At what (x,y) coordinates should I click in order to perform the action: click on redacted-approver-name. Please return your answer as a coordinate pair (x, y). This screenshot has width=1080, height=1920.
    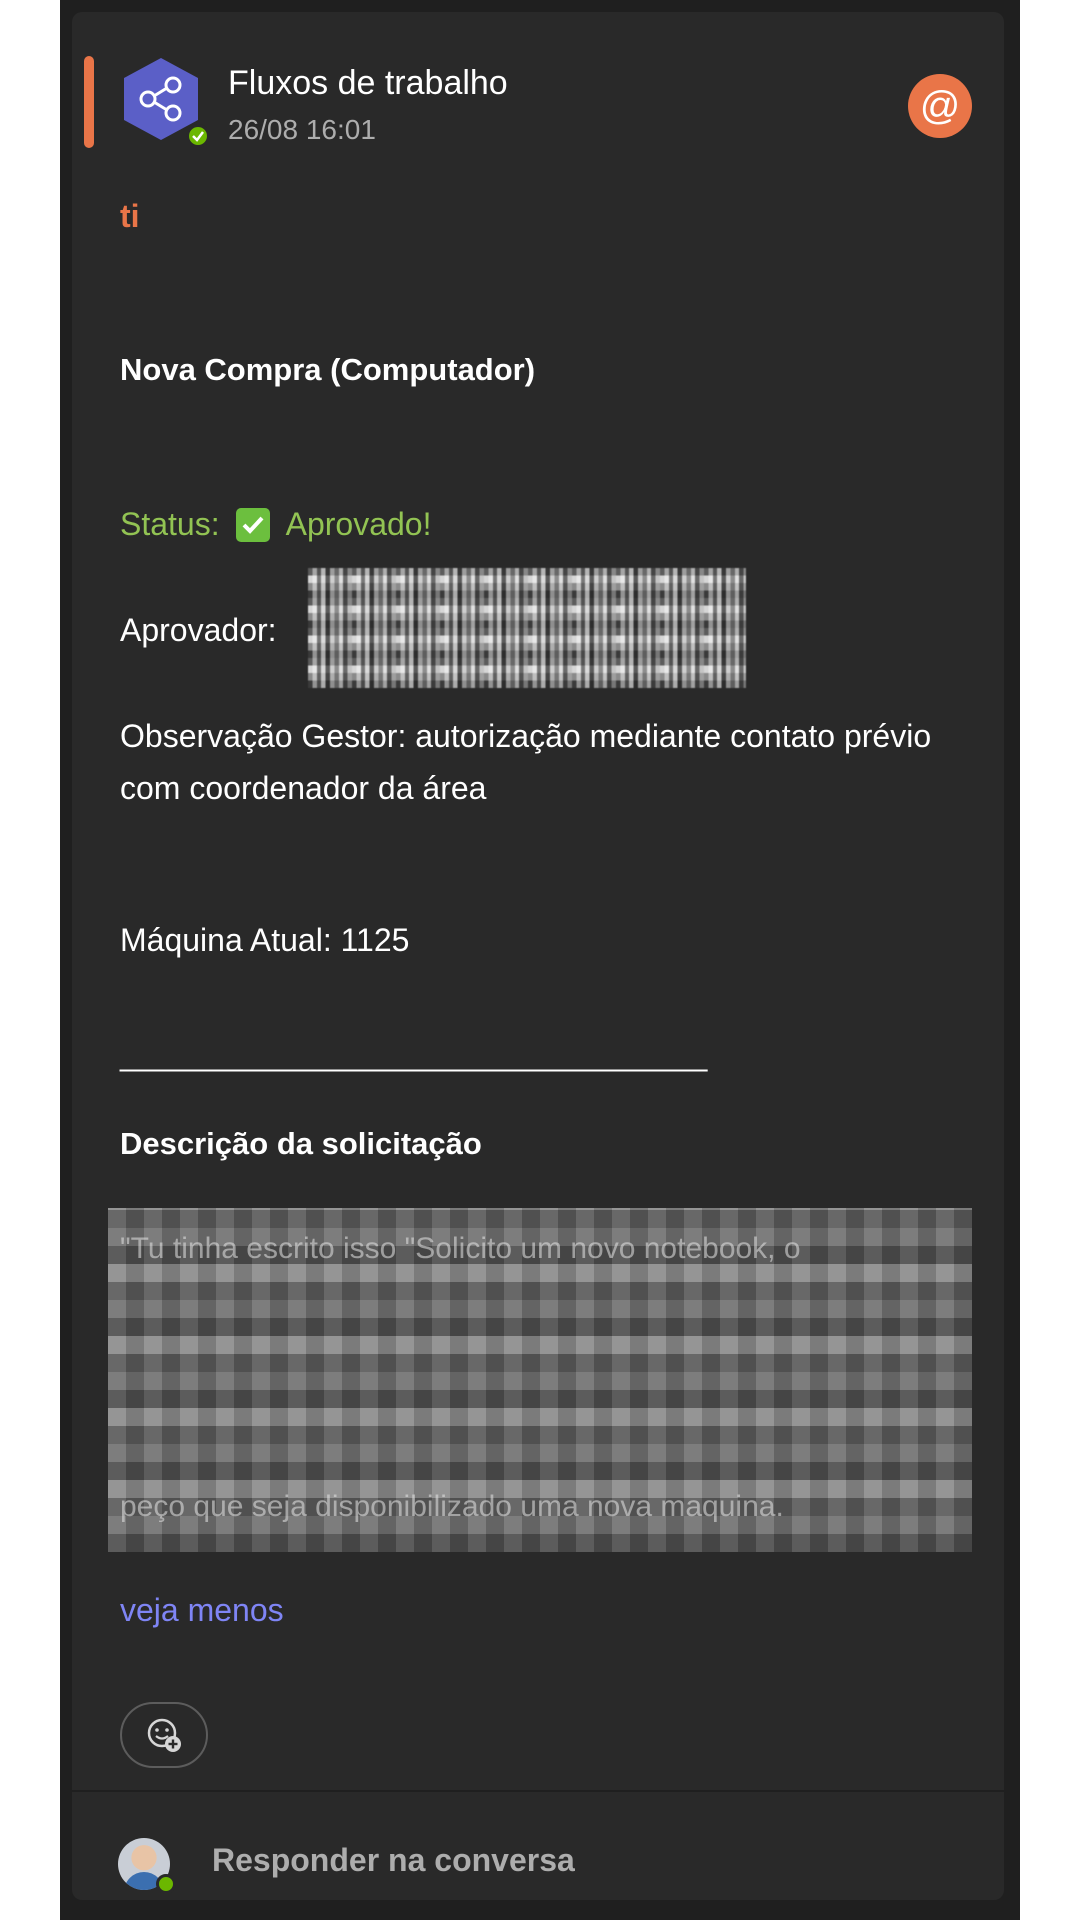
    Looking at the image, I should click on (527, 628).